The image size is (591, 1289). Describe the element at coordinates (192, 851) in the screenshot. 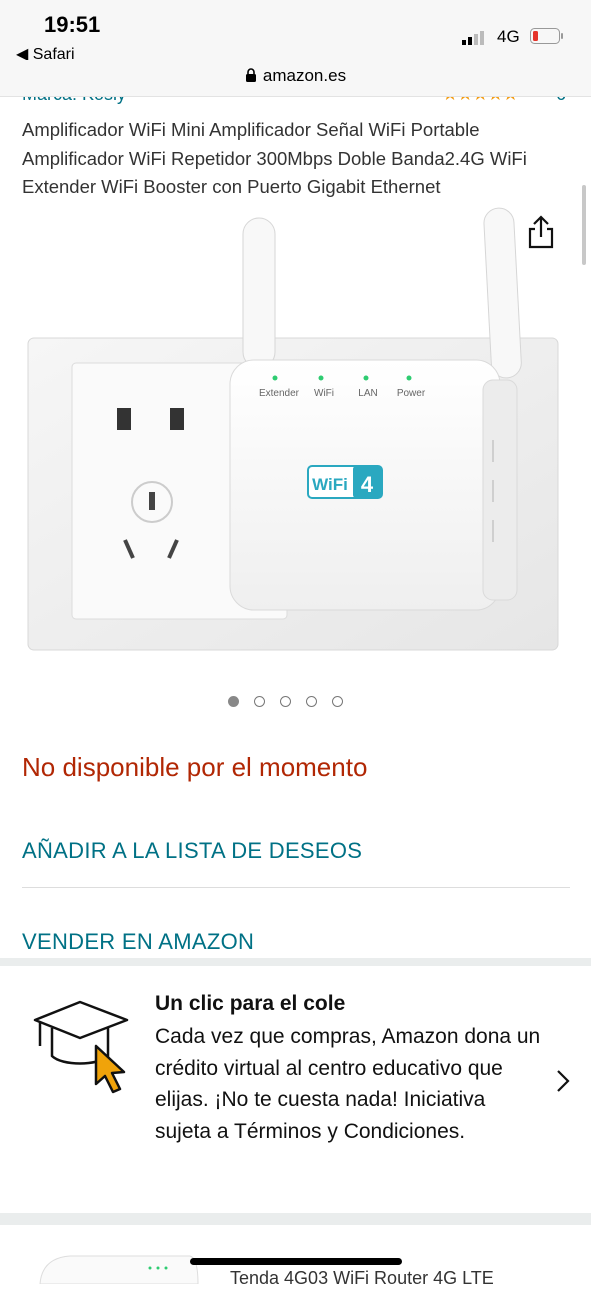

I see `add-to-wishlist-link: AÑADIR A LA LISTA DE DESEOS` at that location.